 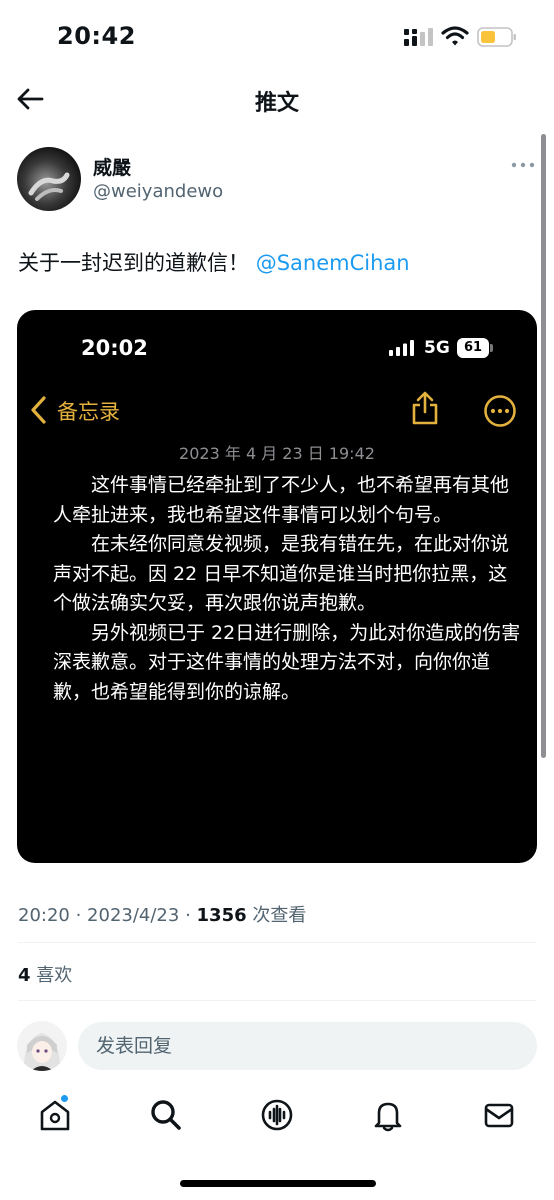 I want to click on mention-link: @SanemCihan, so click(x=333, y=263).